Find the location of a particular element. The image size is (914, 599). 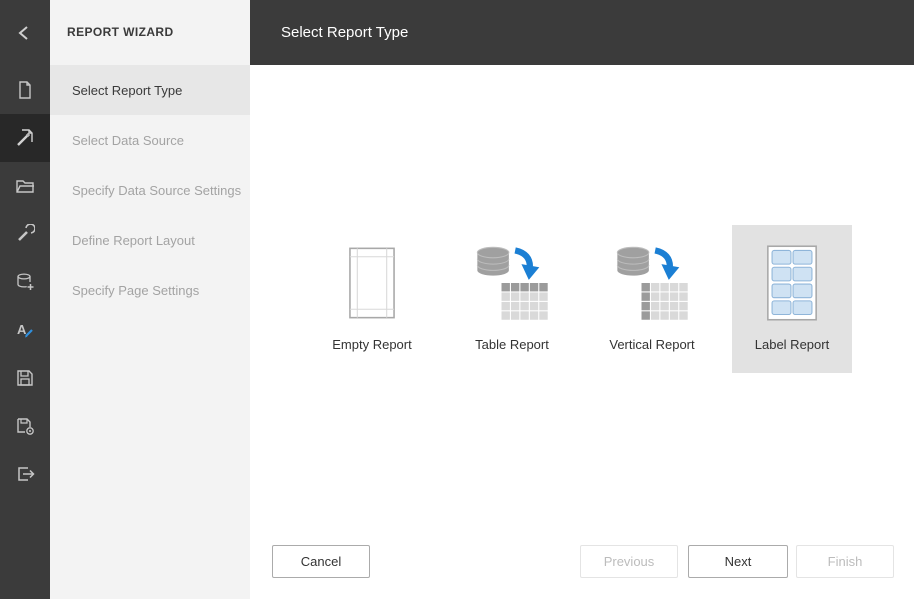

database-plus-icon is located at coordinates (25, 281).